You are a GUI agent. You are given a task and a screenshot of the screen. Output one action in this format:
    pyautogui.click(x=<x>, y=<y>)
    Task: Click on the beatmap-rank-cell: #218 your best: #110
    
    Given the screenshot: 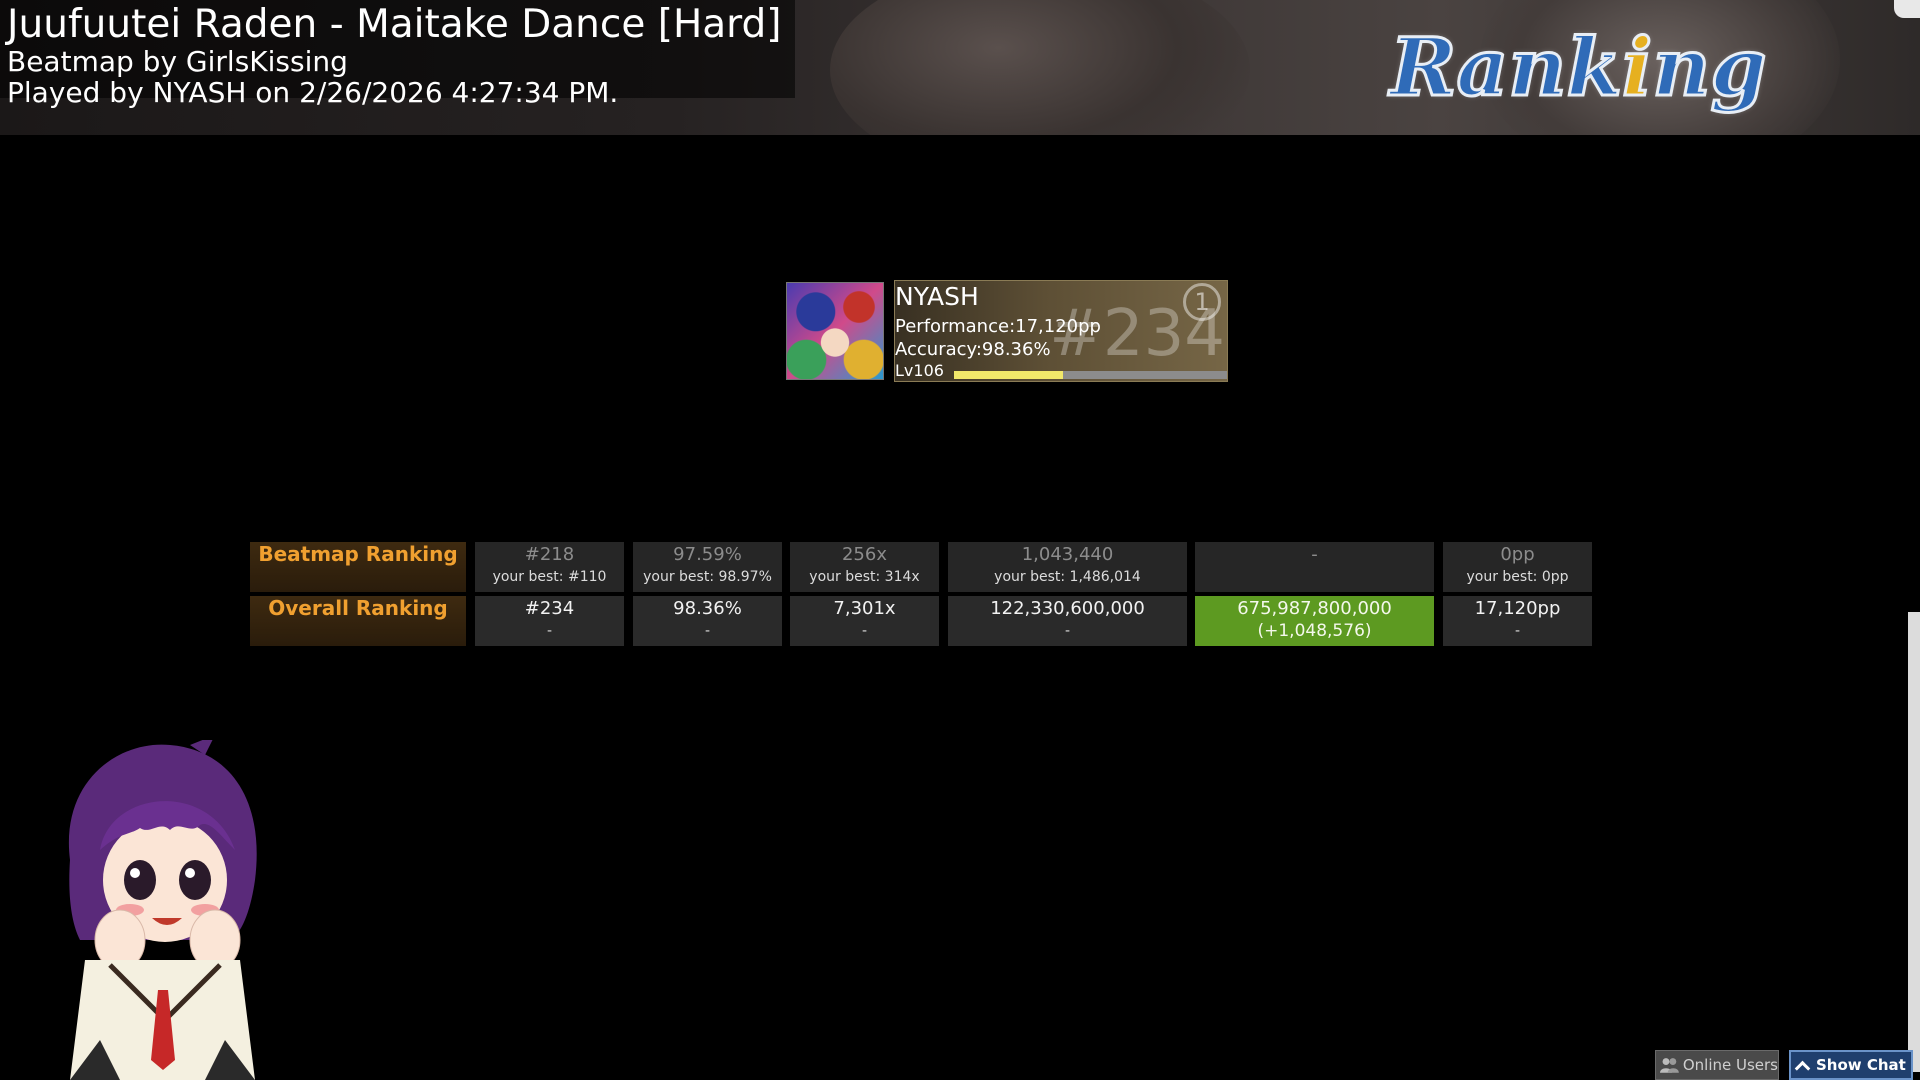 What is the action you would take?
    pyautogui.click(x=549, y=567)
    